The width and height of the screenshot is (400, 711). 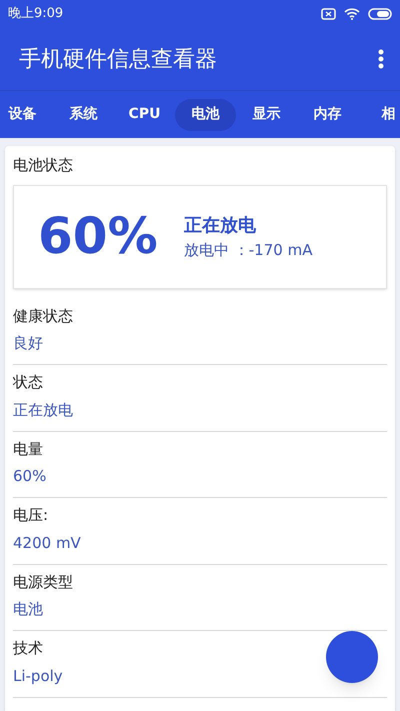 I want to click on tab: 内存, so click(x=327, y=114).